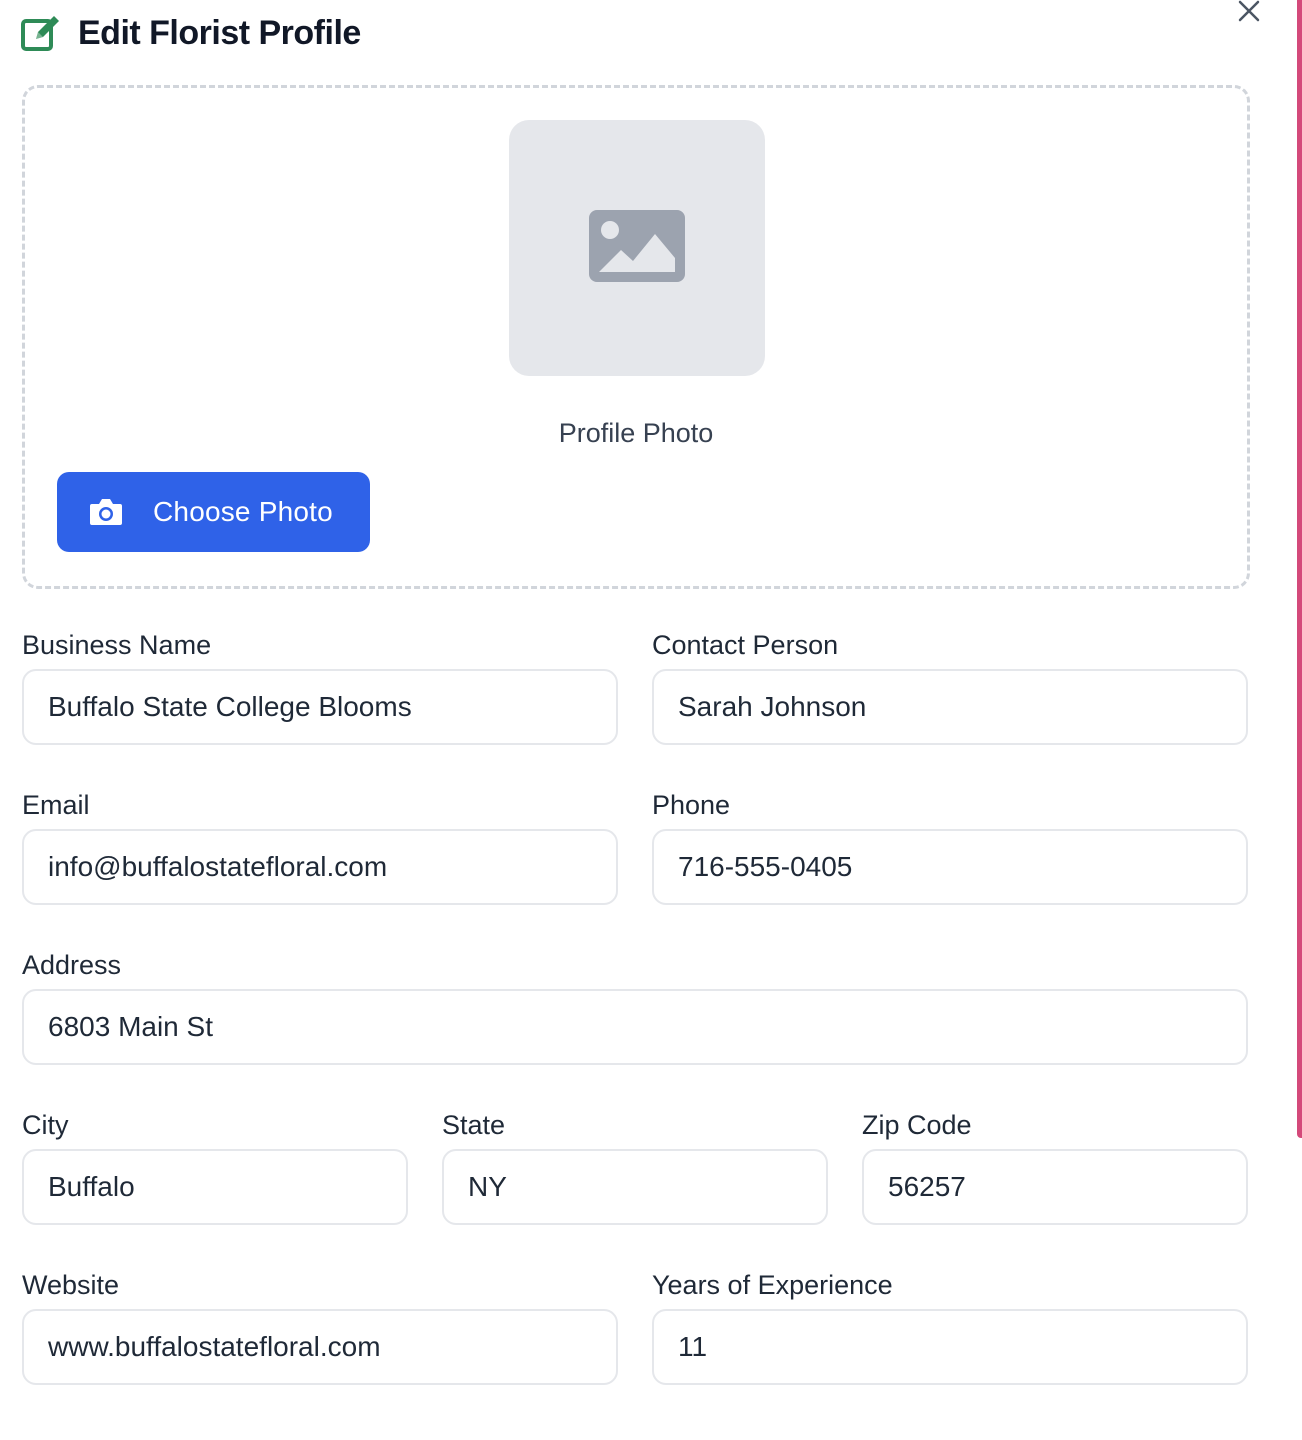  Describe the element at coordinates (772, 1285) in the screenshot. I see `years-experience-label: Years of Experience` at that location.